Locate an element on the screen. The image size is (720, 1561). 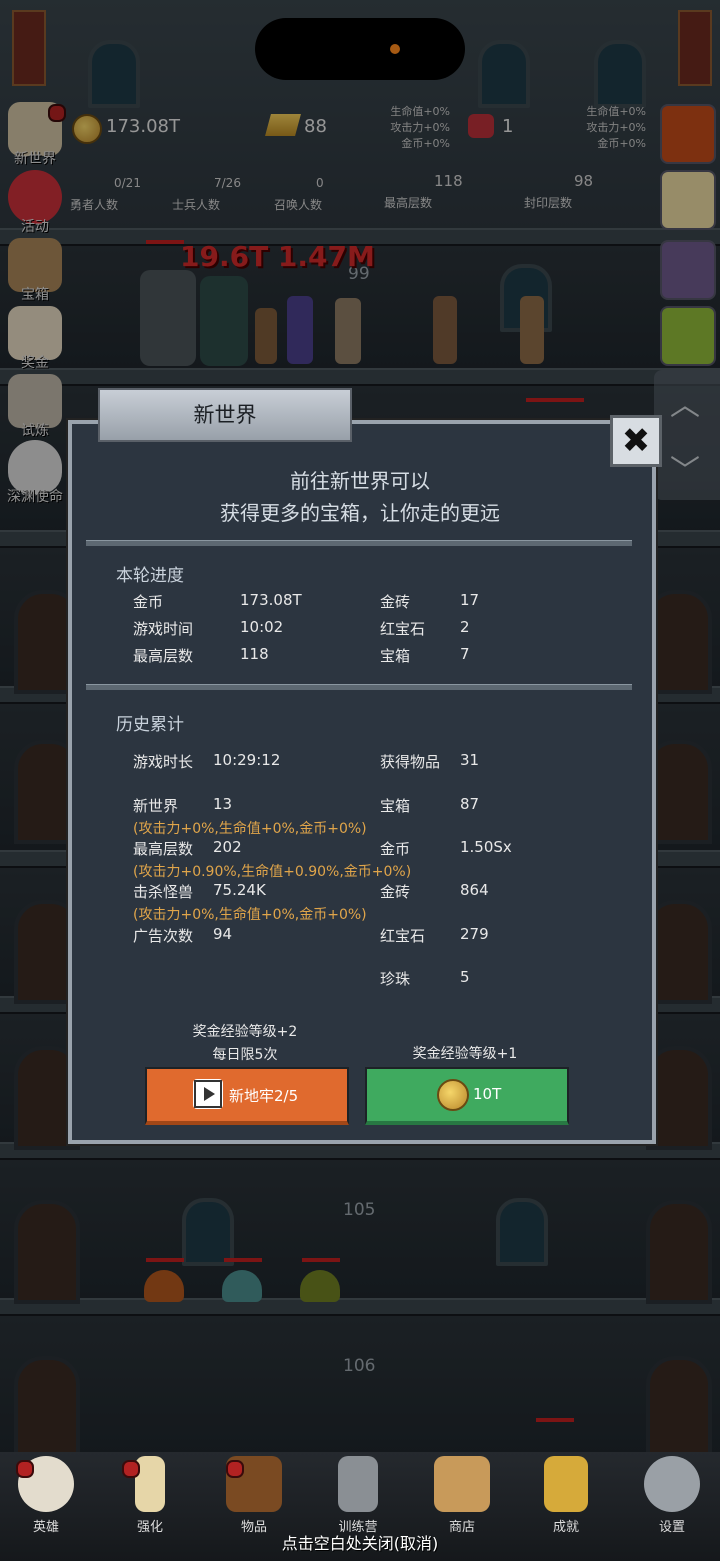
current-time-label: 游戏时间 is located at coordinates (163, 629).